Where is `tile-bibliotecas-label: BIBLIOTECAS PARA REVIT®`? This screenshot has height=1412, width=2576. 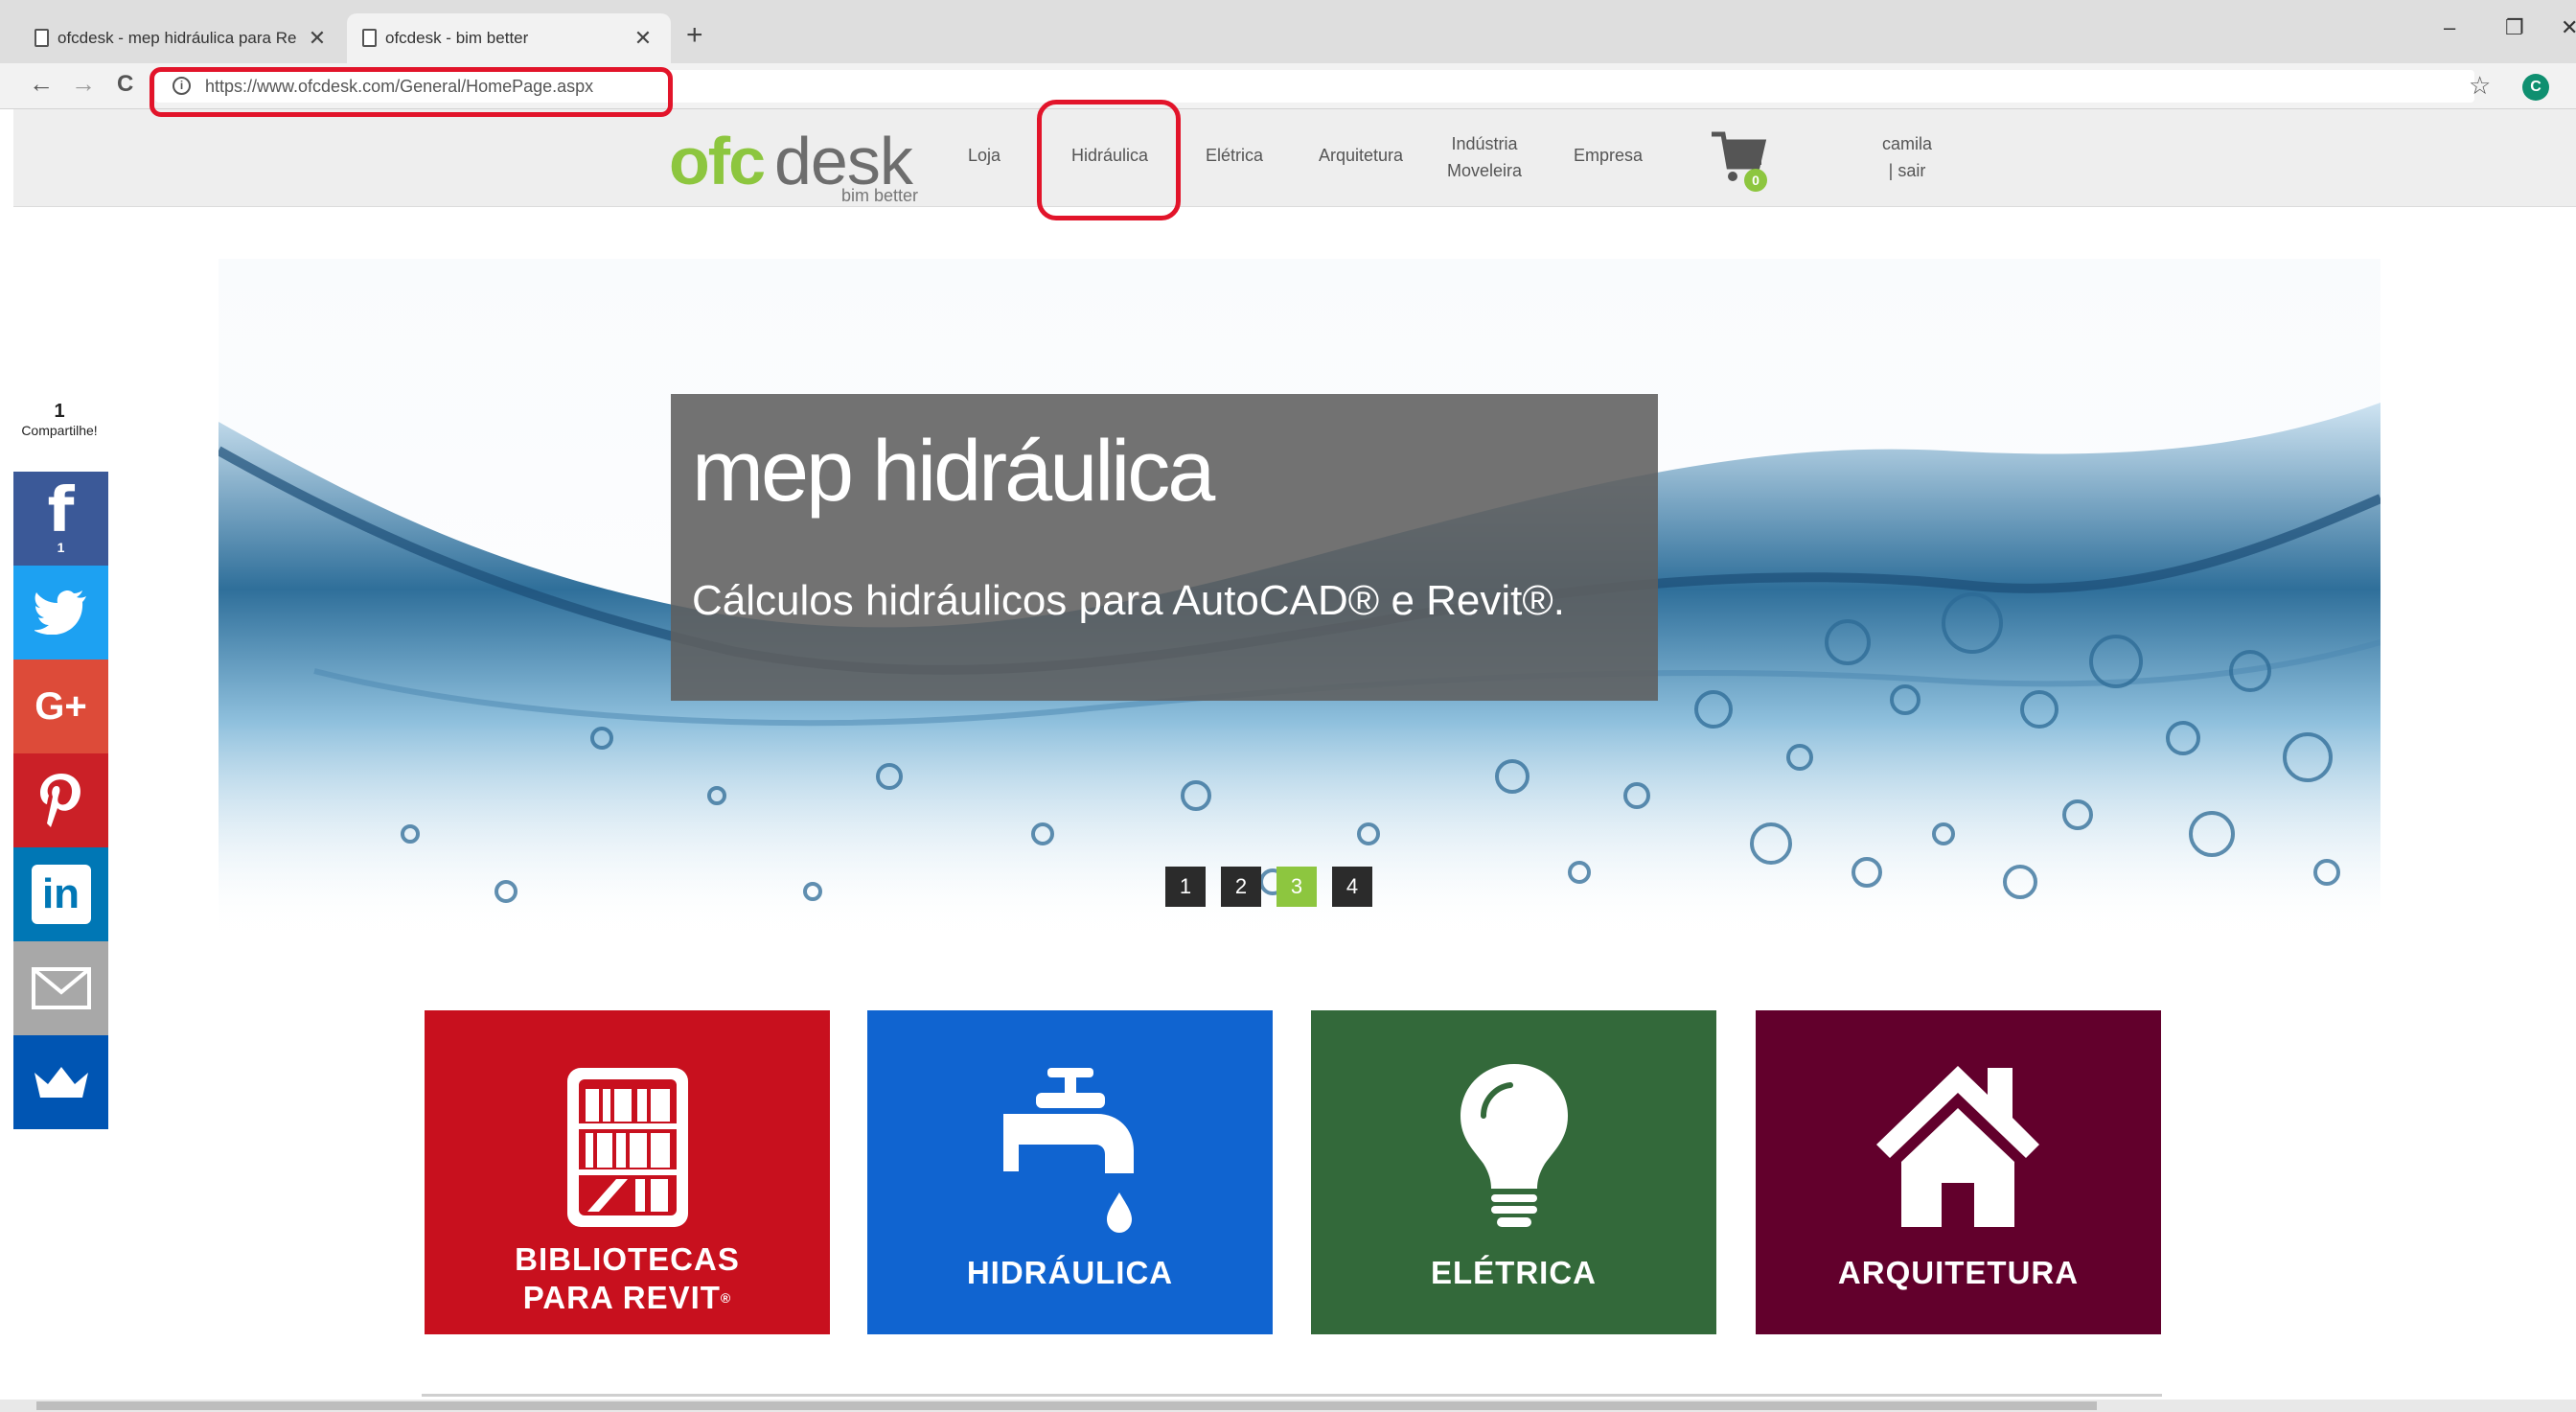 tile-bibliotecas-label: BIBLIOTECAS PARA REVIT® is located at coordinates (627, 1278).